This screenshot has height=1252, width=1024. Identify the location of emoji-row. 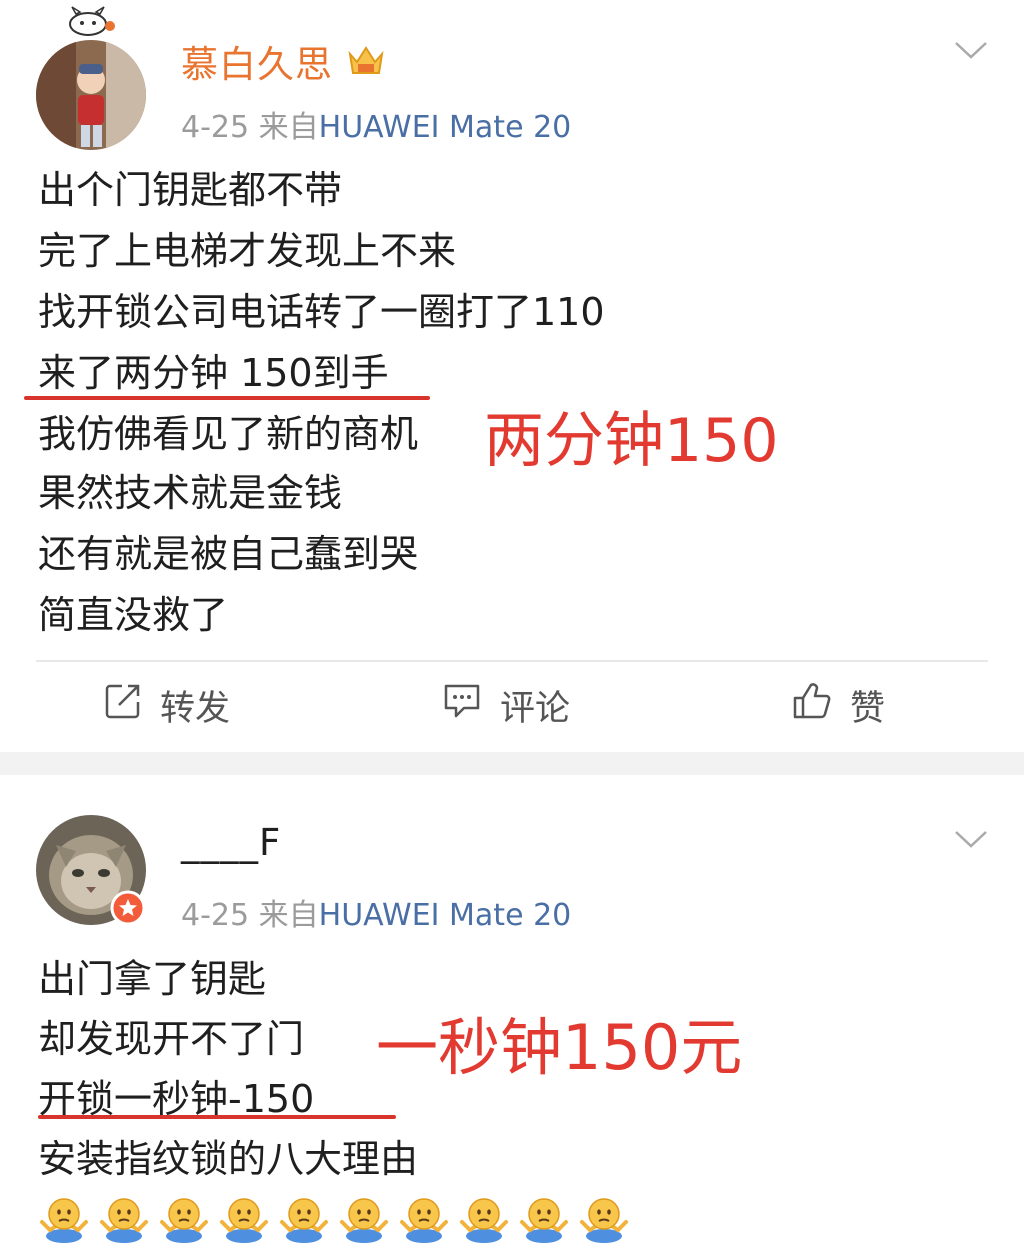
(334, 1218).